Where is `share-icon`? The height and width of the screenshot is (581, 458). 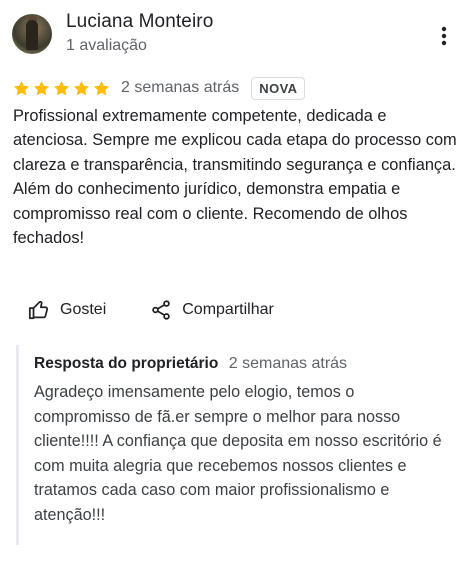 share-icon is located at coordinates (166, 310).